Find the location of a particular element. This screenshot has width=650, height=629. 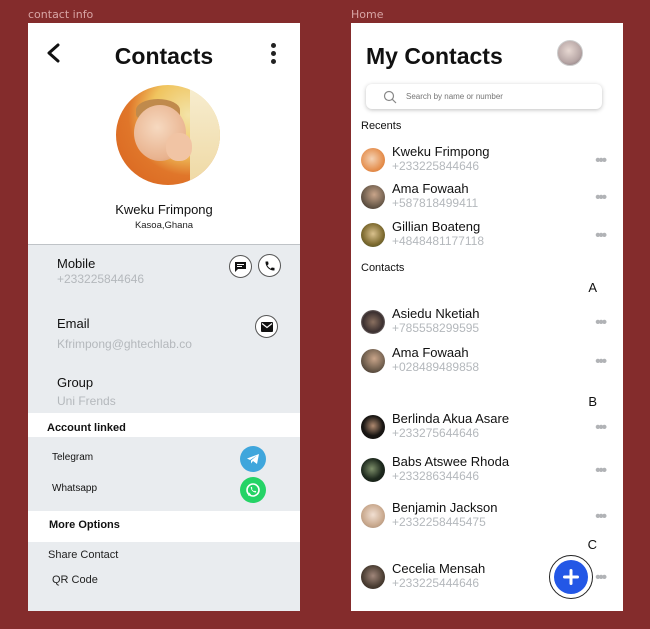

contact-name: Berlinda Akua Asare is located at coordinates (451, 418).